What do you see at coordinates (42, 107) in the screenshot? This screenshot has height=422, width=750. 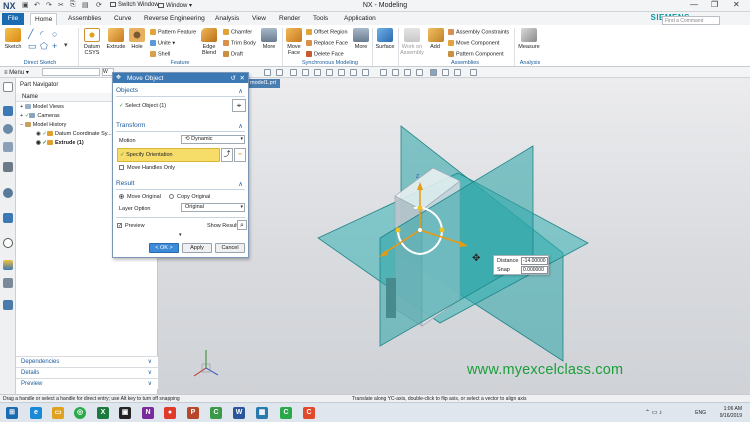 I see `tree-item-model-views: + Model Views` at bounding box center [42, 107].